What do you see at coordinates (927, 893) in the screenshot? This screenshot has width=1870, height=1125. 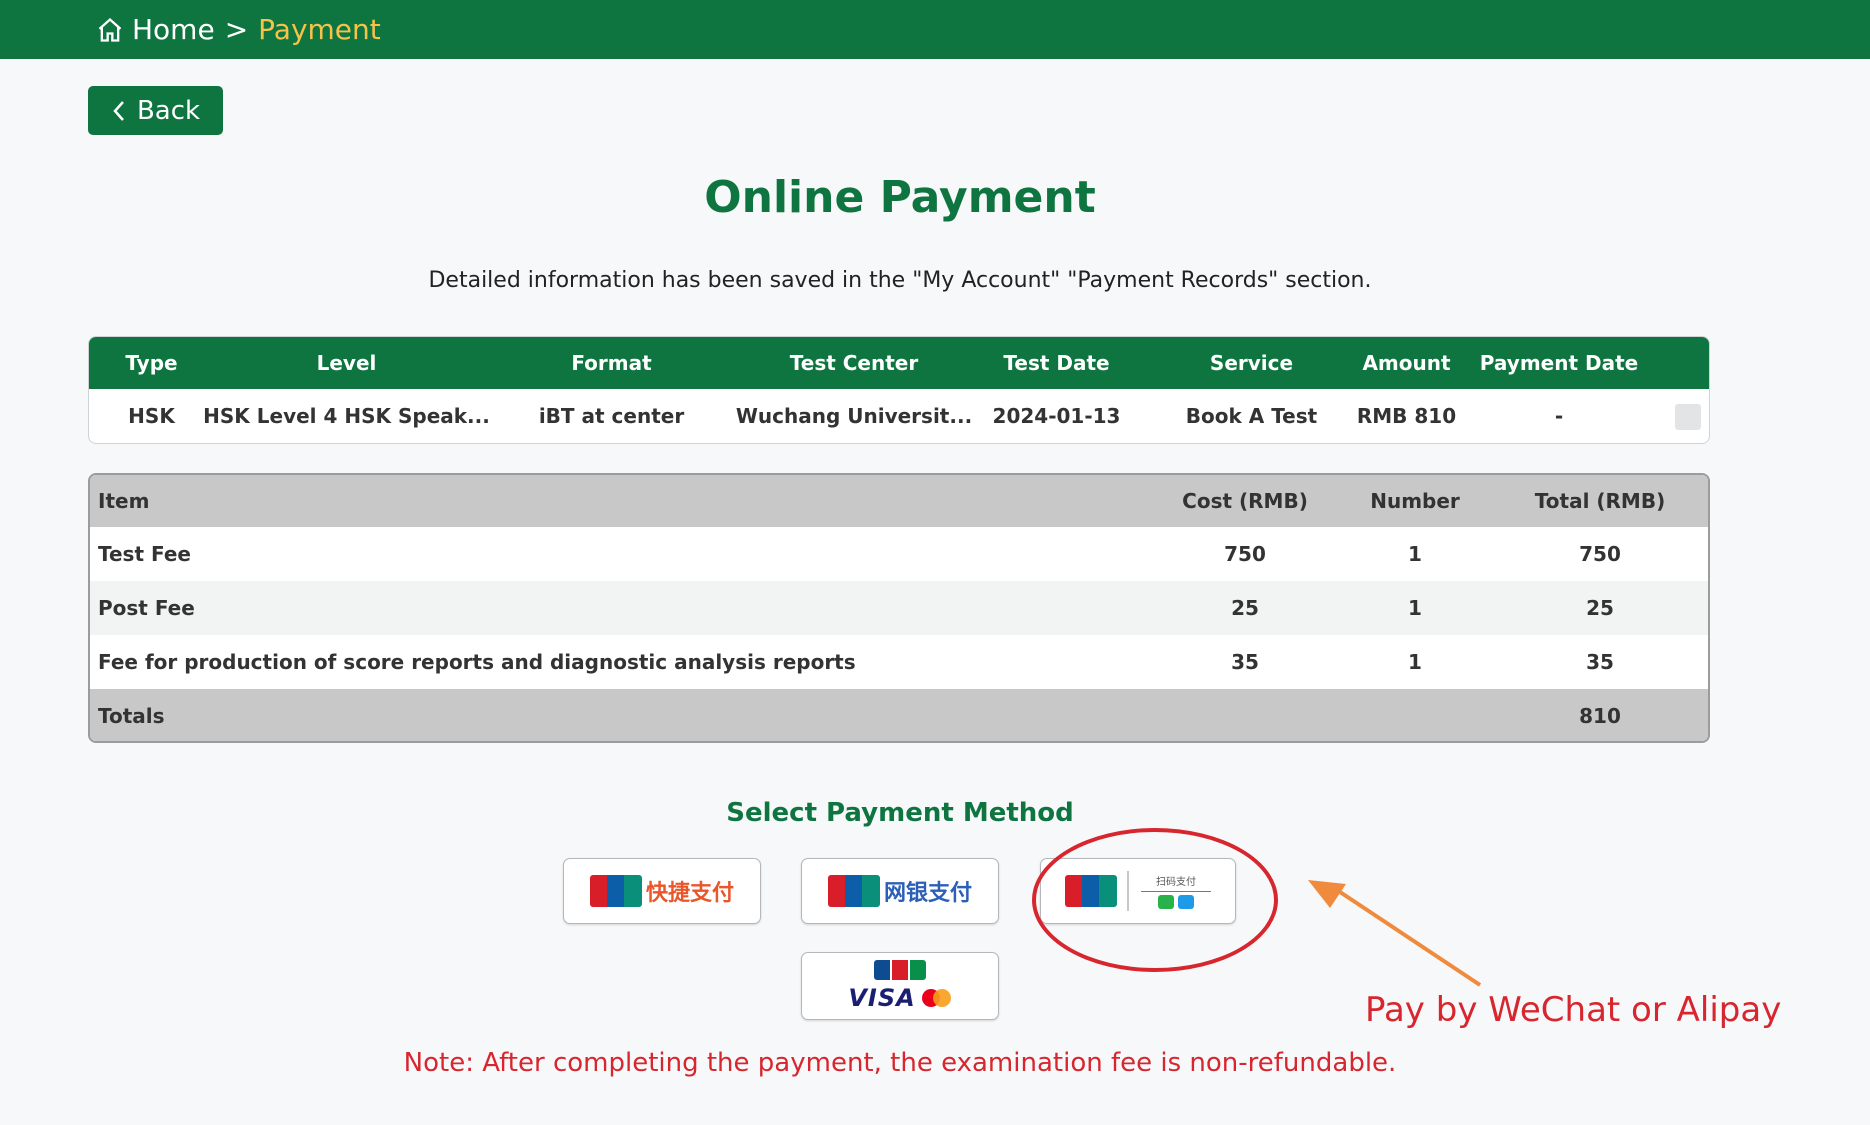 I see `unionpay-online-label: 网银支付` at bounding box center [927, 893].